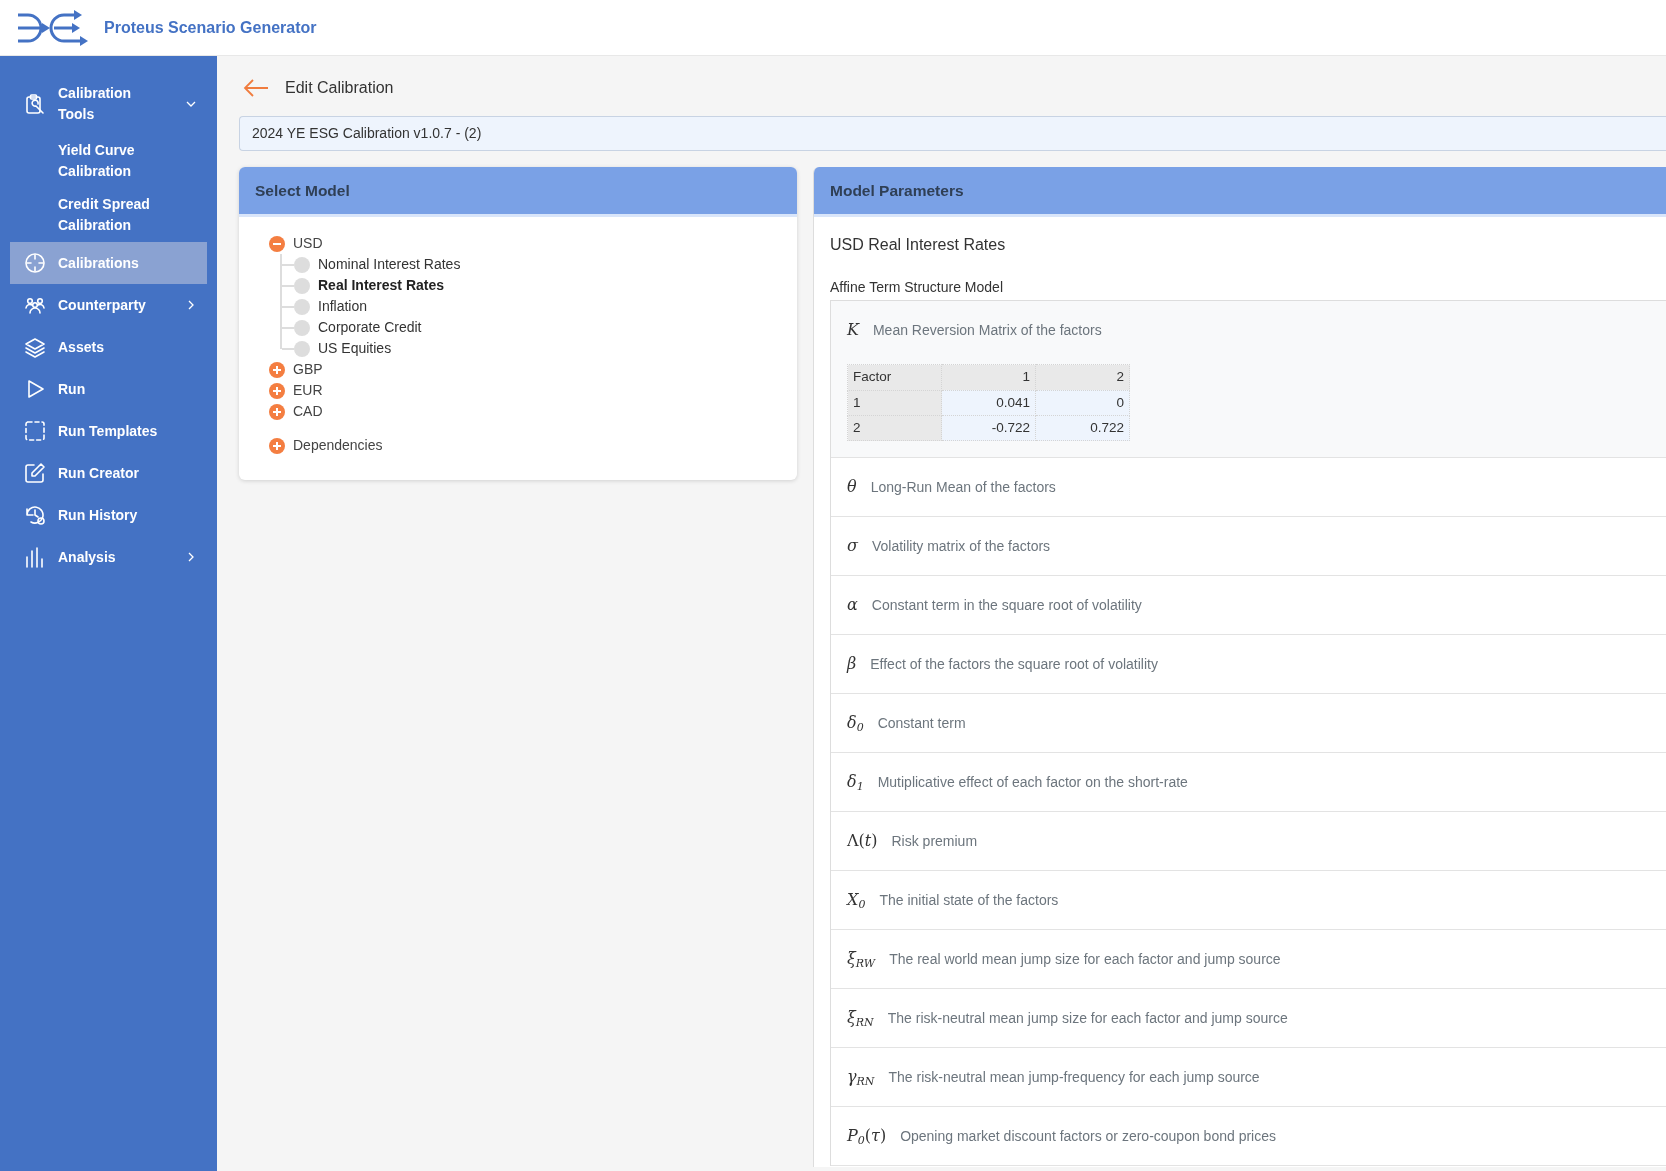 This screenshot has height=1171, width=1666. Describe the element at coordinates (1032, 782) in the screenshot. I see `parameter-description: Mutiplicative effect of each factor on the short-rate` at that location.